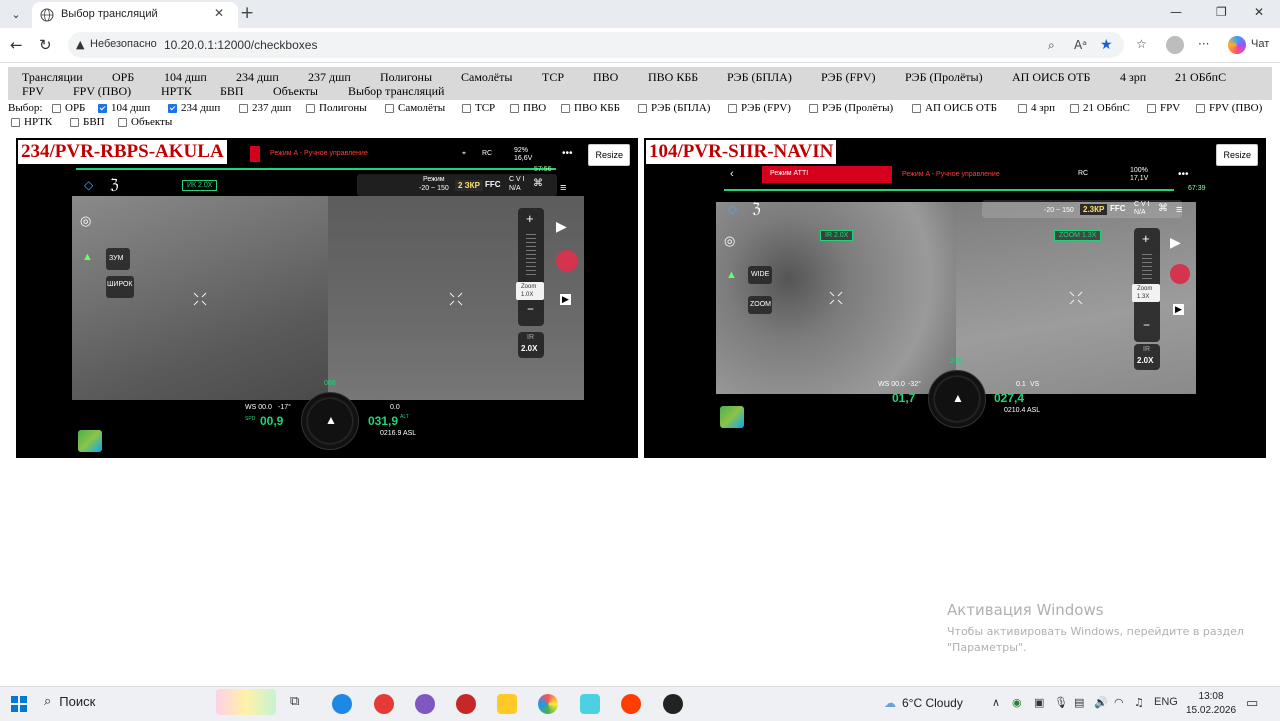  Describe the element at coordinates (85, 221) in the screenshot. I see `target-lock-icon: ◎` at that location.